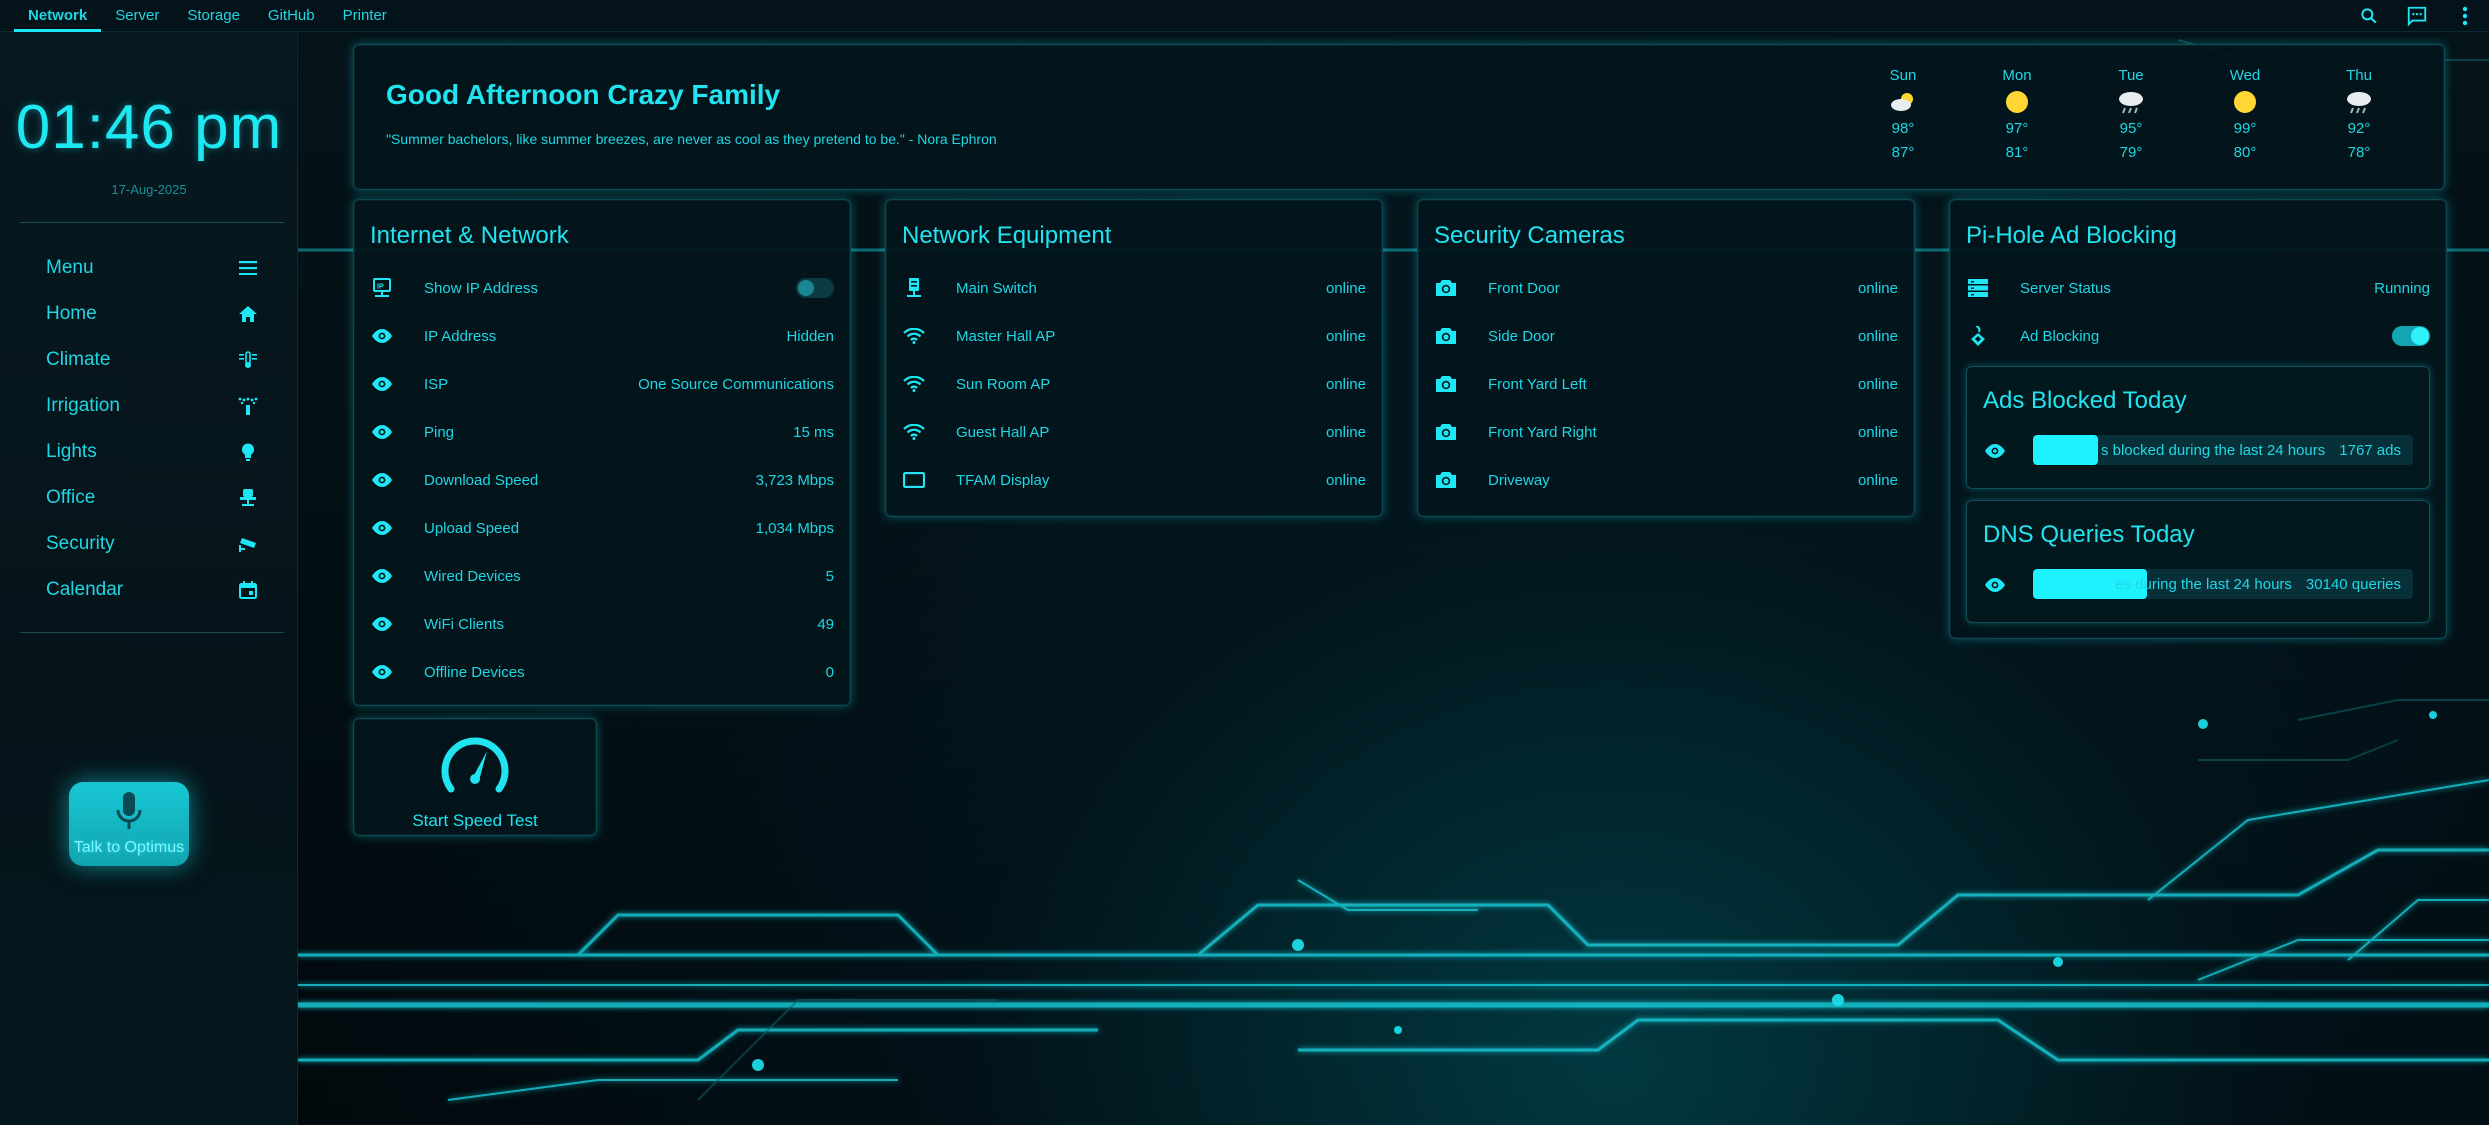 This screenshot has height=1125, width=2489. Describe the element at coordinates (1903, 114) in the screenshot. I see `forecast-day: Sun 98° 87°` at that location.